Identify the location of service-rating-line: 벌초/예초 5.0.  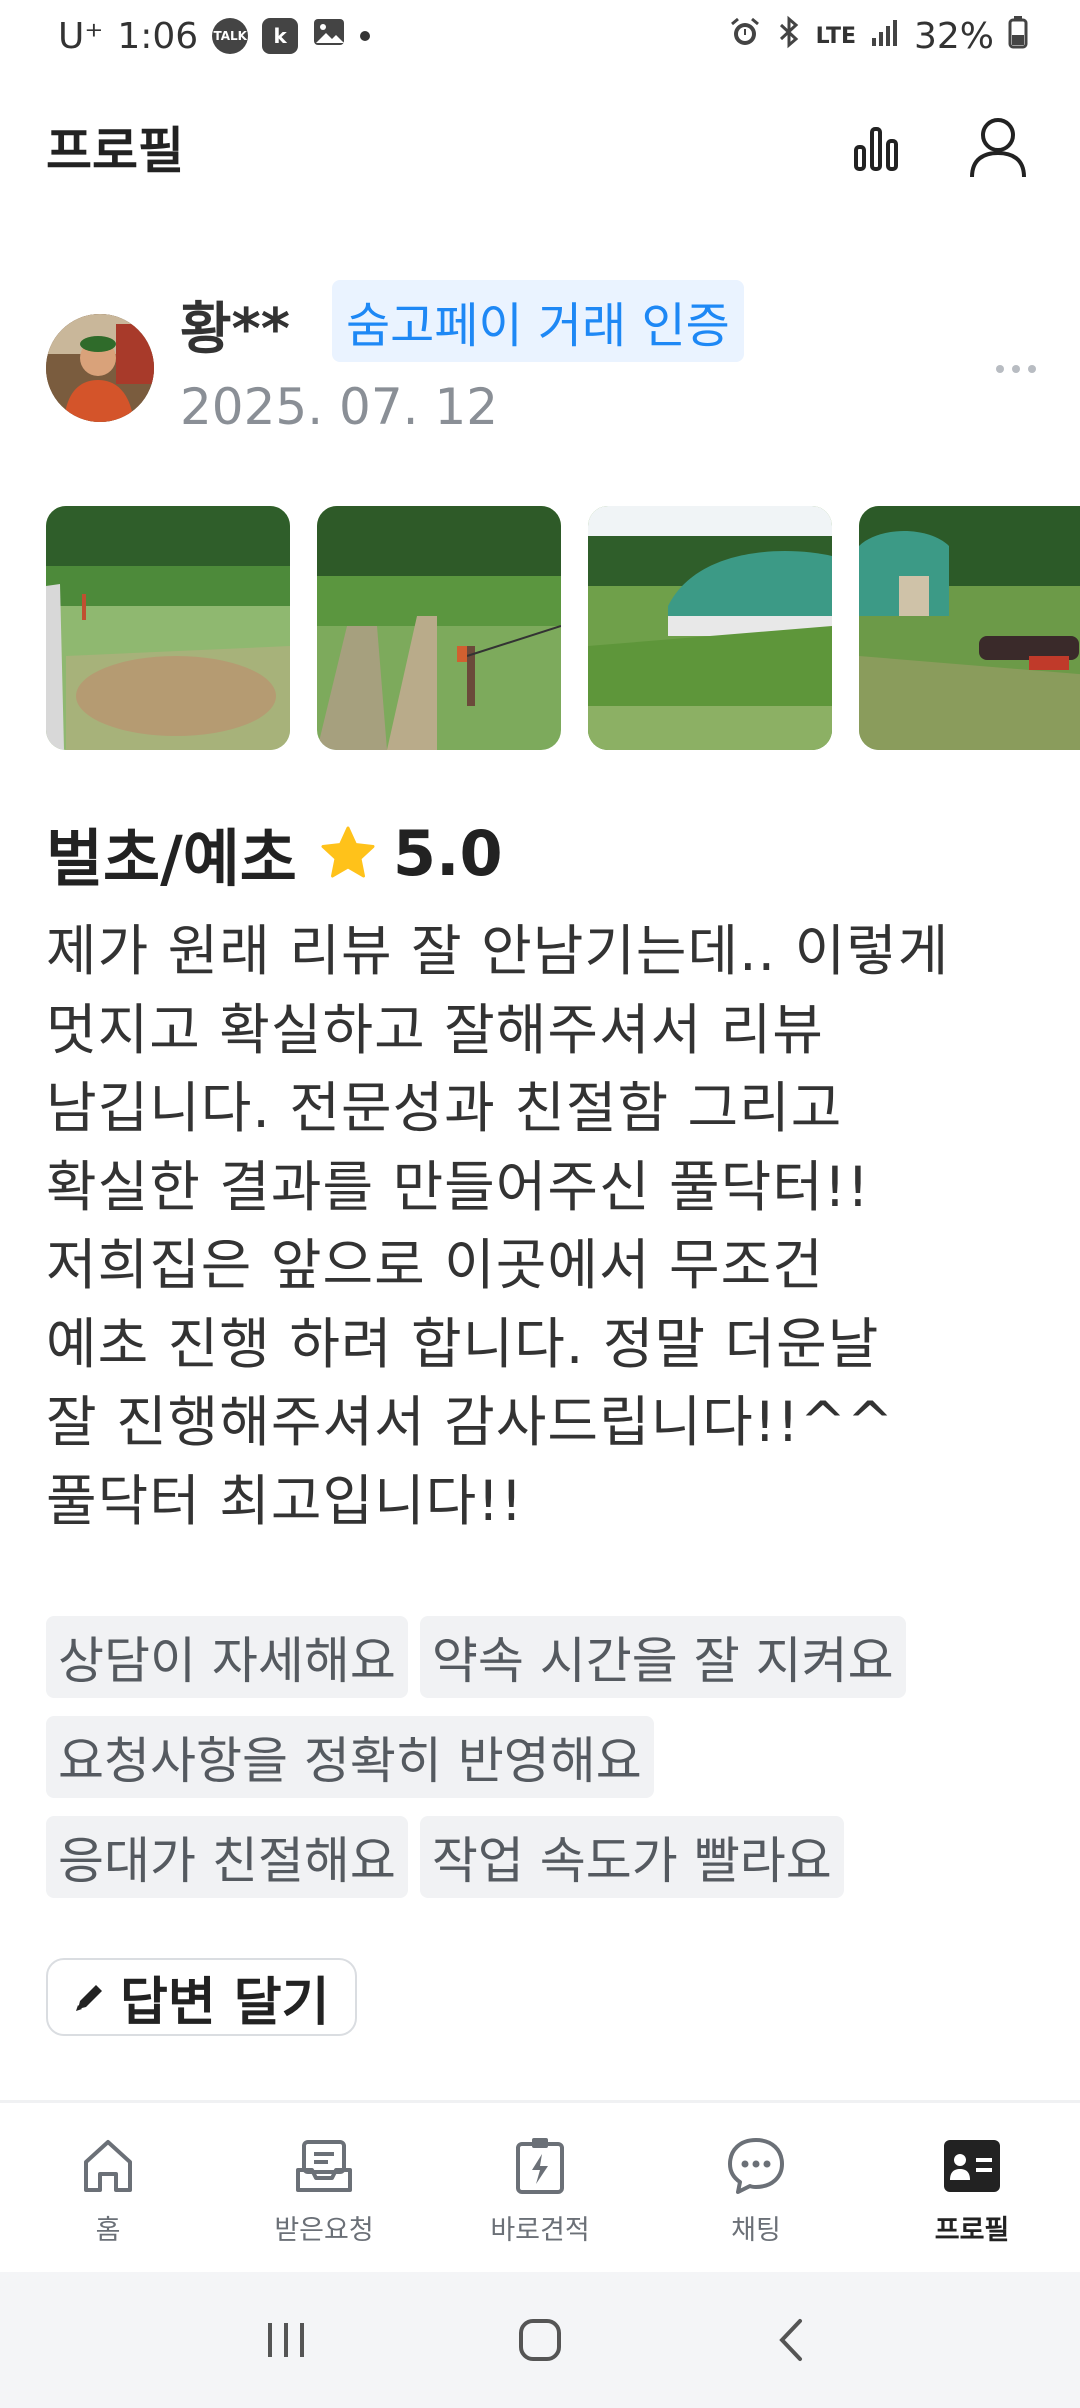
(274, 853).